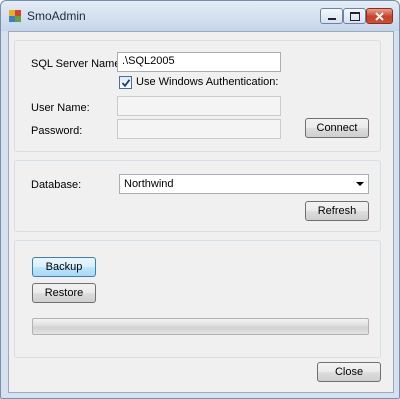 This screenshot has width=400, height=399. I want to click on connect-button: Connect, so click(337, 128).